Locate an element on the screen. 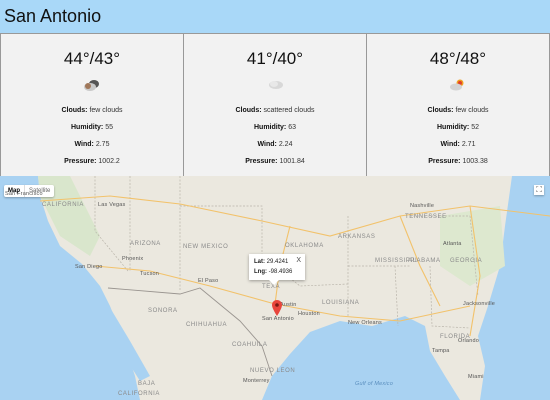 This screenshot has width=550, height=400. pressure-value: 1003.38 is located at coordinates (475, 161).